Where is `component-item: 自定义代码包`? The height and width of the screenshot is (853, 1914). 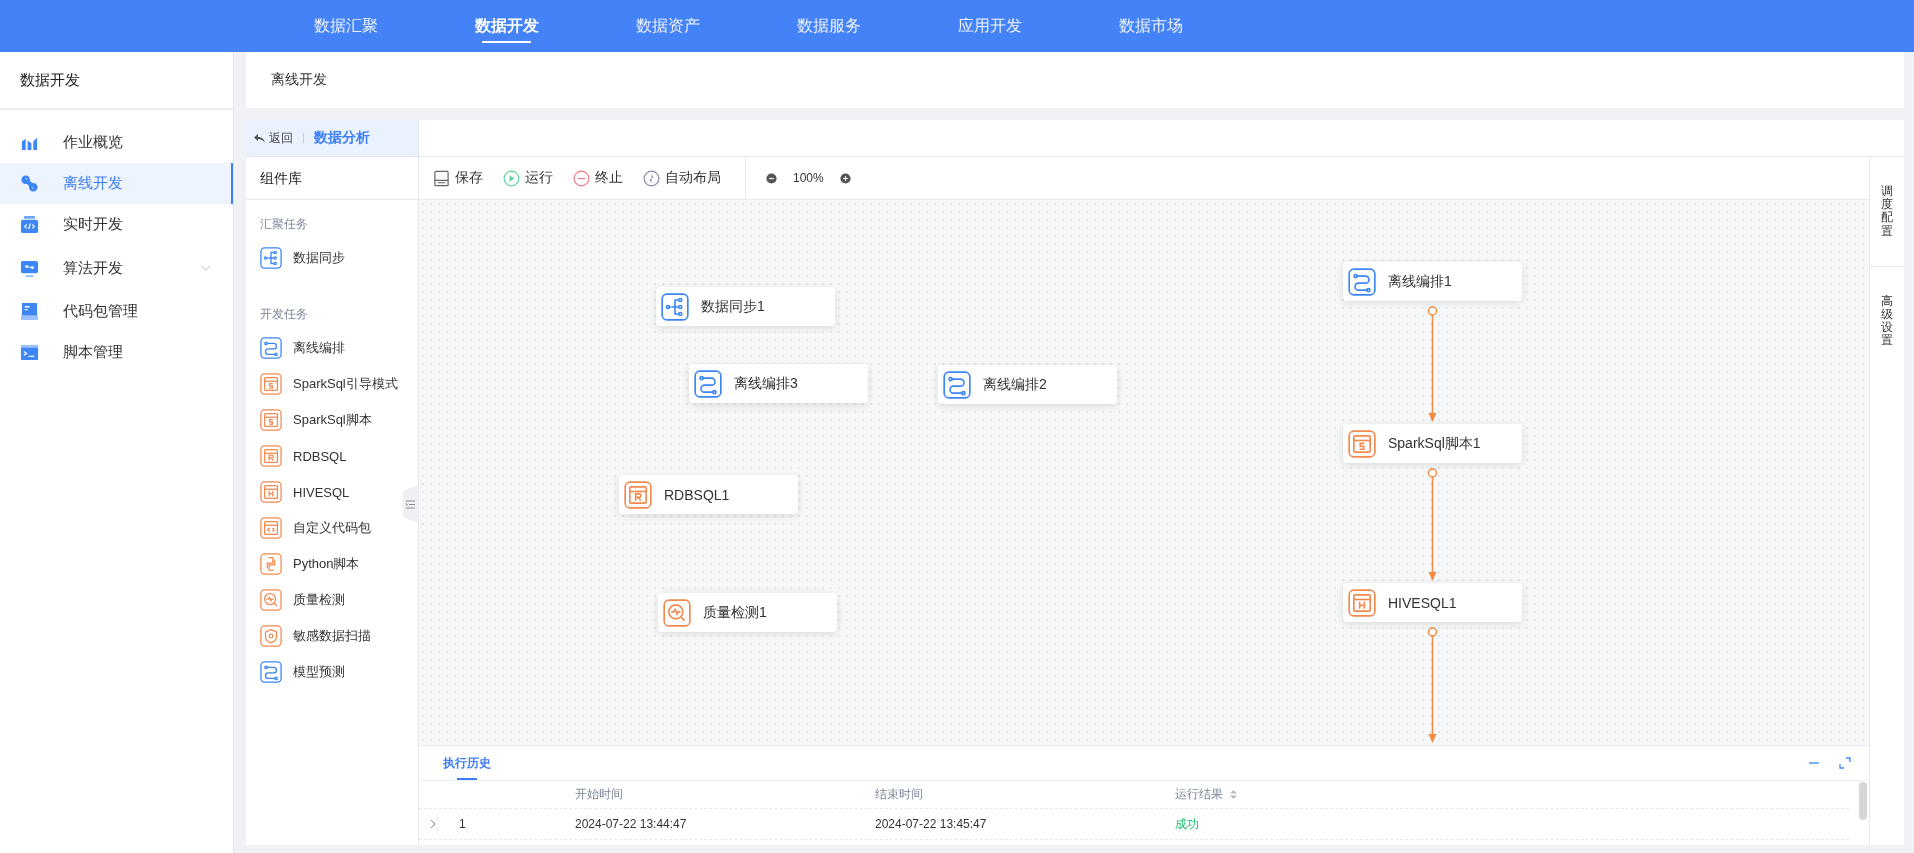 component-item: 自定义代码包 is located at coordinates (315, 528).